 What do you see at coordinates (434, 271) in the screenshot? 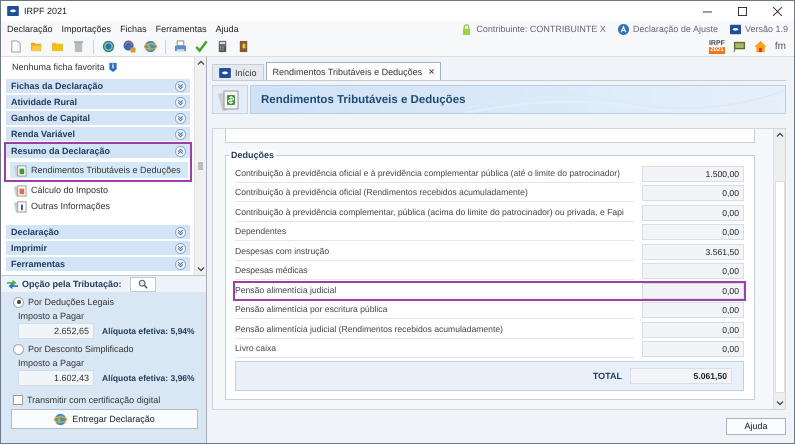
I see `deduction-label: Despesas médicas` at bounding box center [434, 271].